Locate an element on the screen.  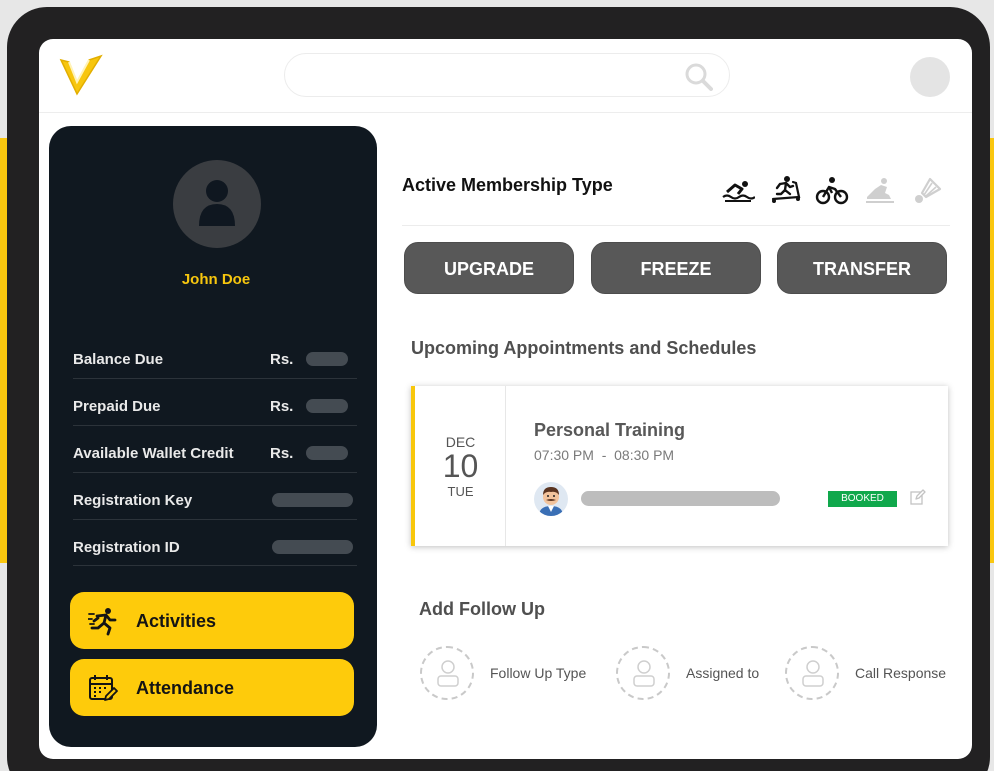
calendar-edit-icon is located at coordinates (103, 688).